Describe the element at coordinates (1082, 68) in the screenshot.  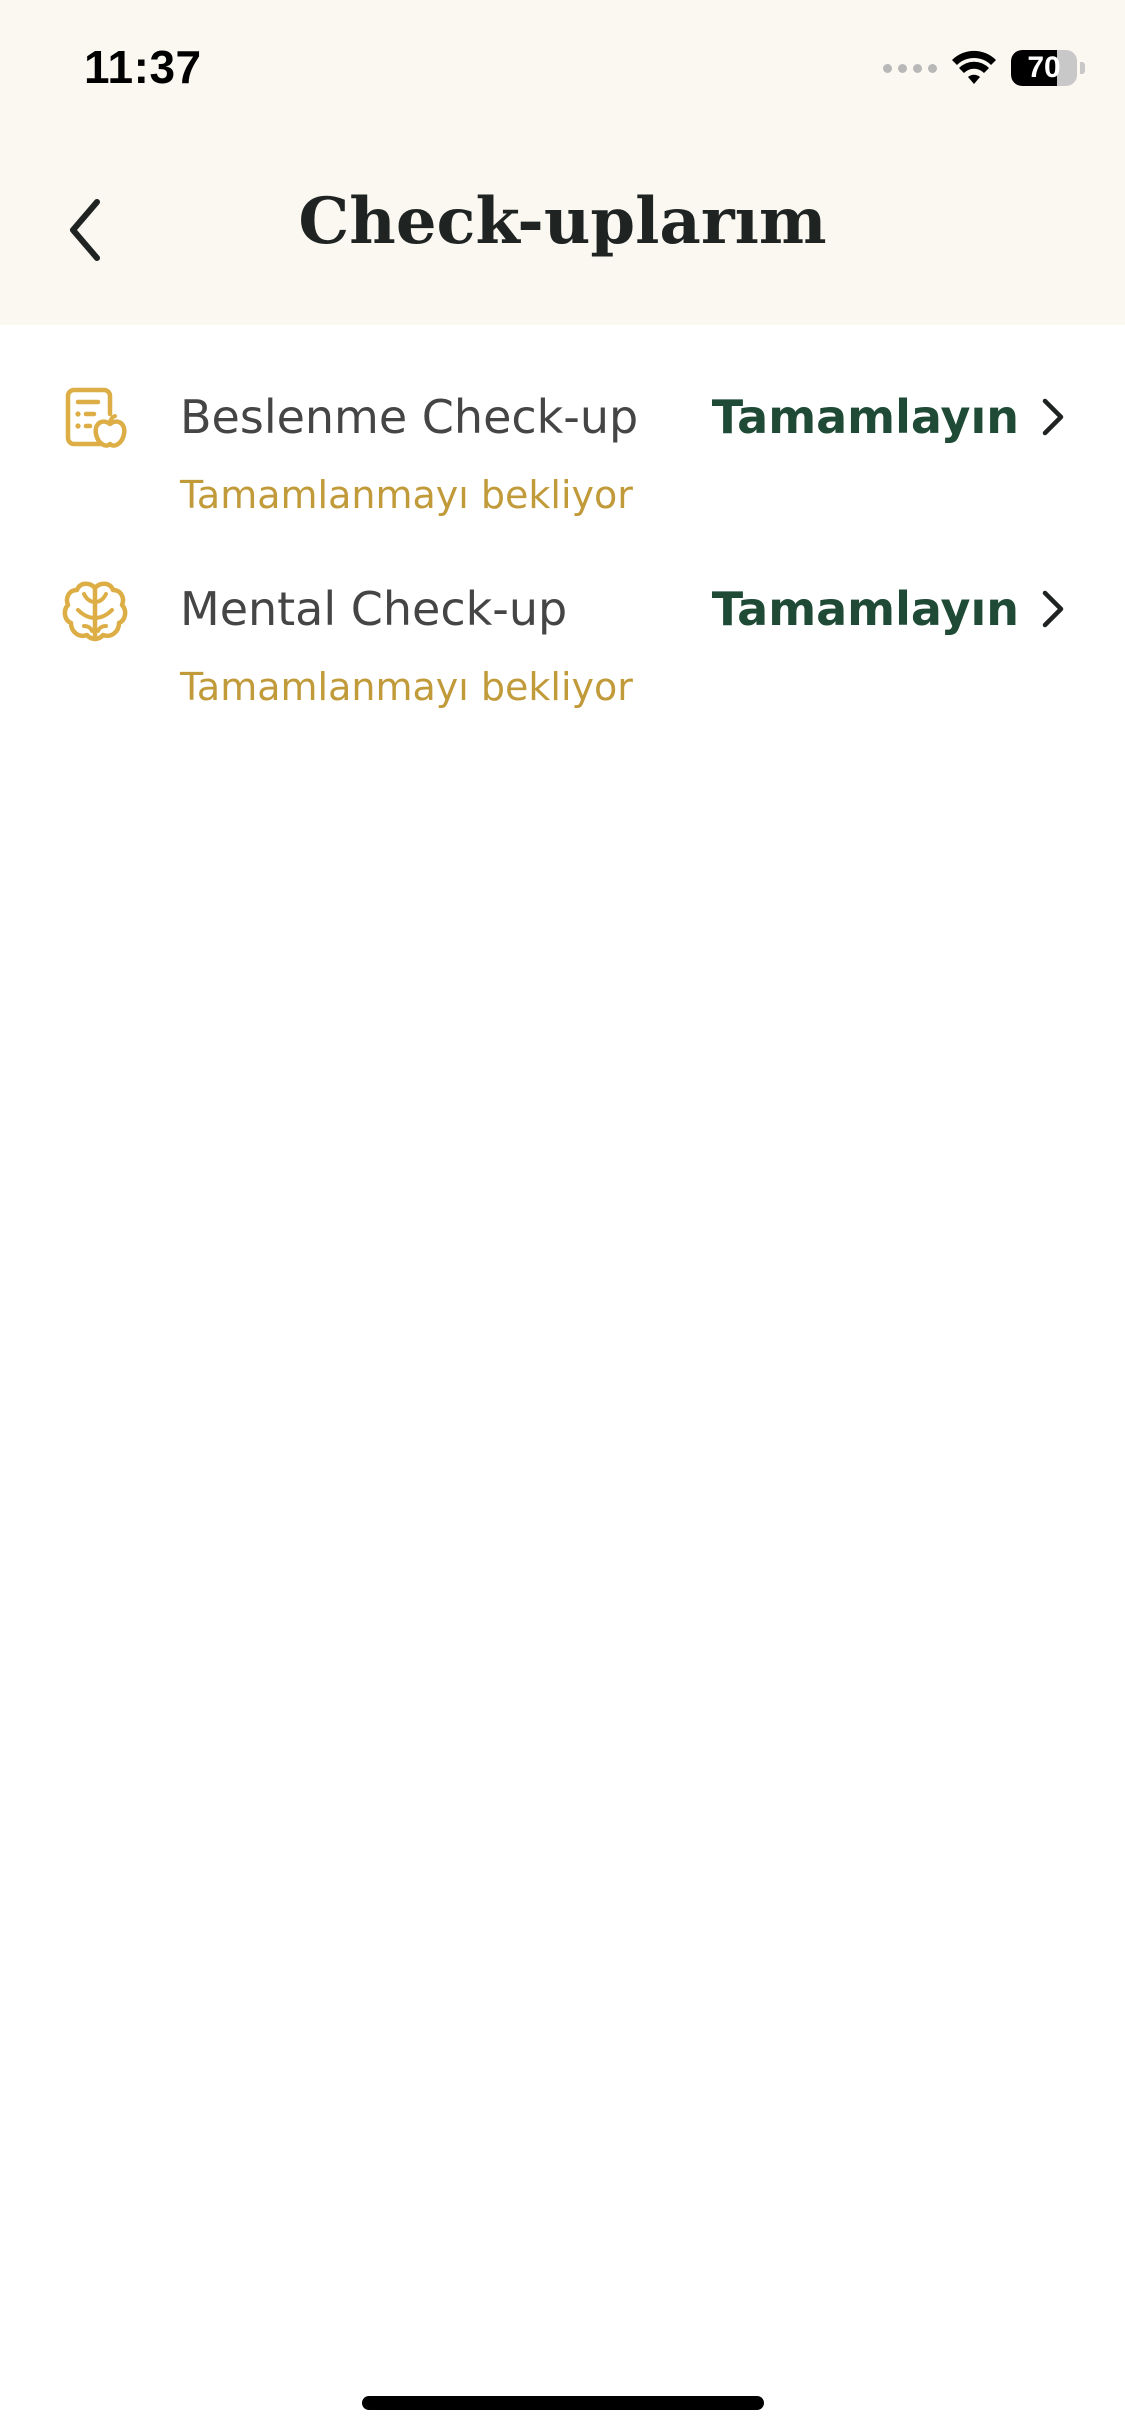
I see `battery-tip` at that location.